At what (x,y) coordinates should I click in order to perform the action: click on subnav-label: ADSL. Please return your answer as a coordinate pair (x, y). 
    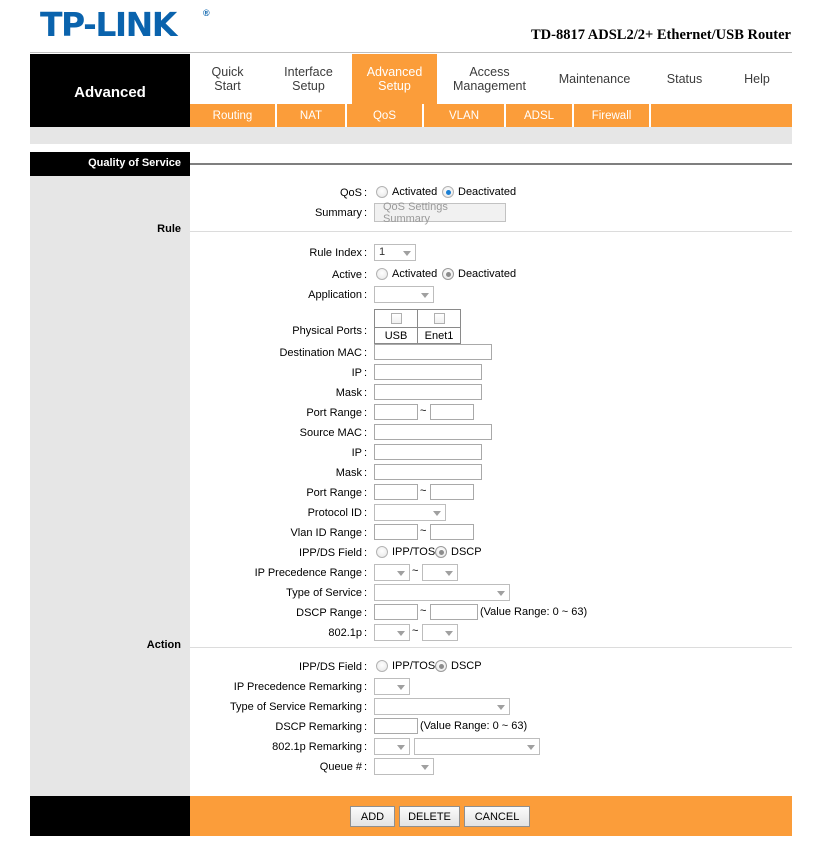
    Looking at the image, I should click on (539, 115).